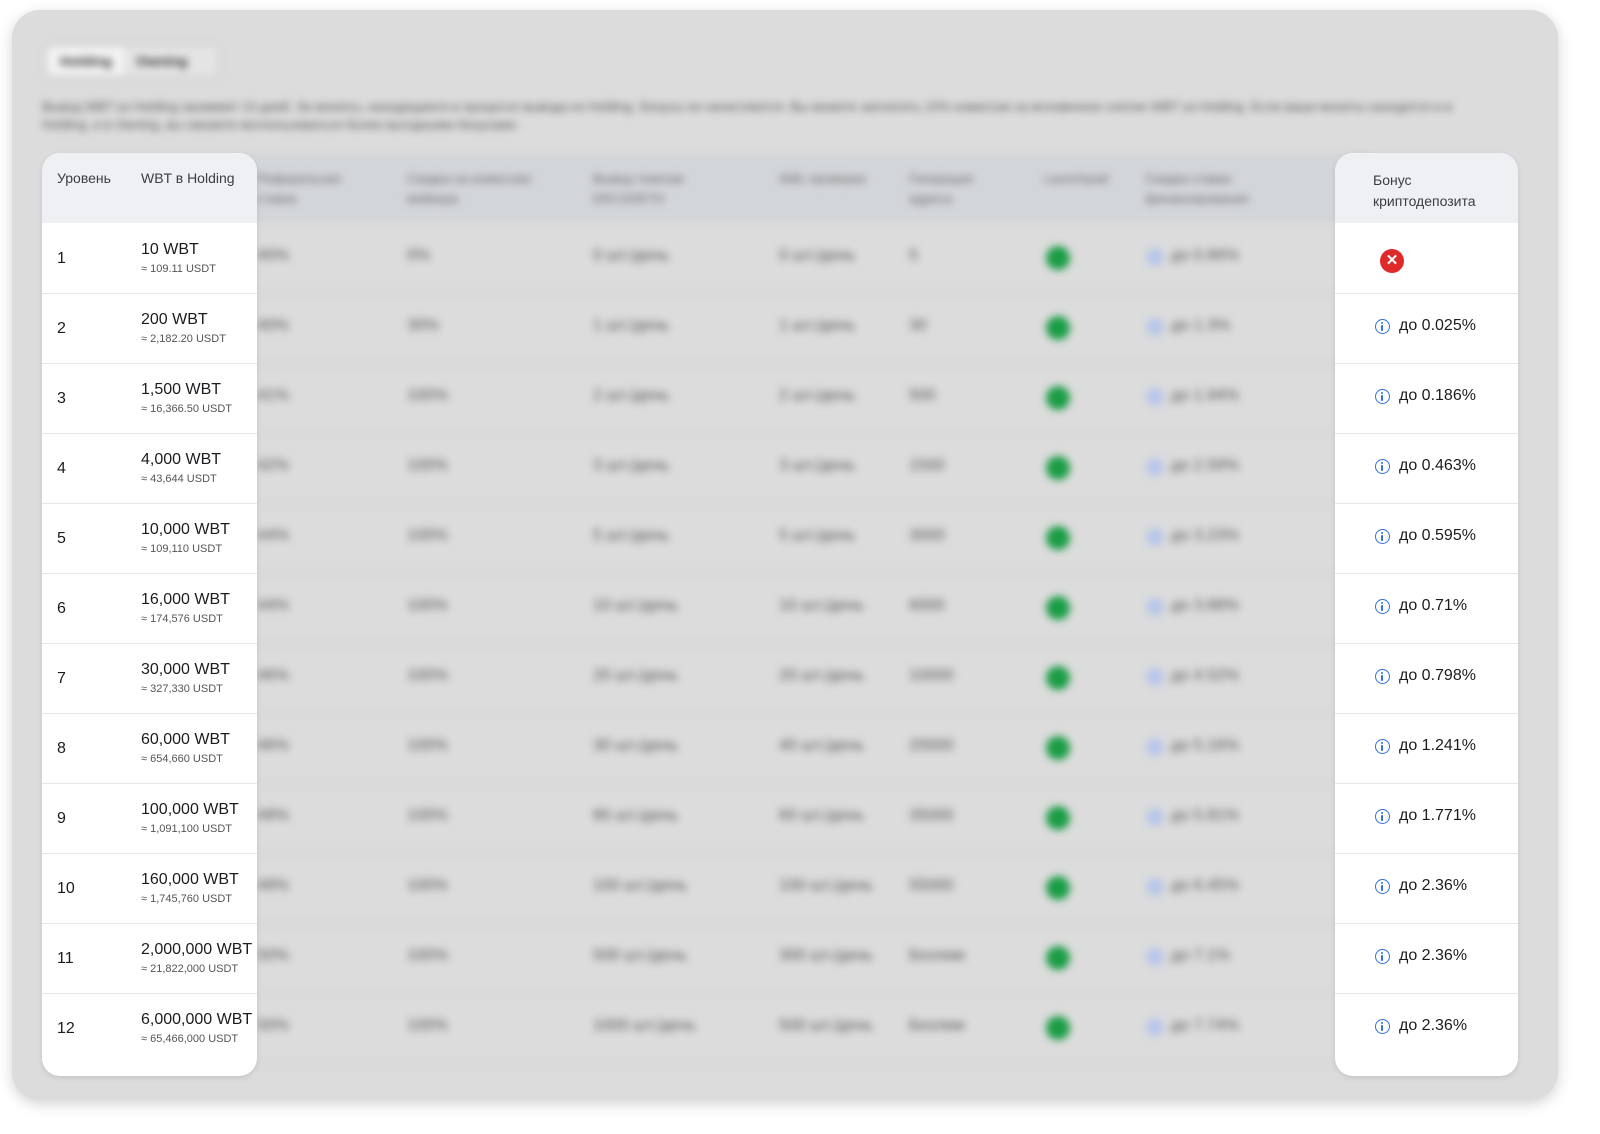  What do you see at coordinates (1205, 605) in the screenshot?
I see `funding-cell: до 3.88%` at bounding box center [1205, 605].